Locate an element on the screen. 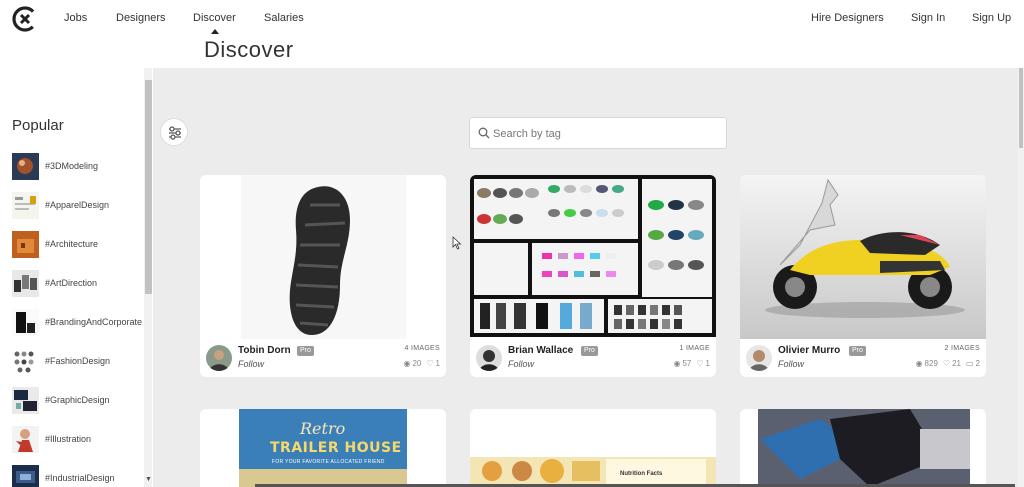 Image resolution: width=1024 pixels, height=487 pixels. main-scroll-thumb is located at coordinates (1021, 108).